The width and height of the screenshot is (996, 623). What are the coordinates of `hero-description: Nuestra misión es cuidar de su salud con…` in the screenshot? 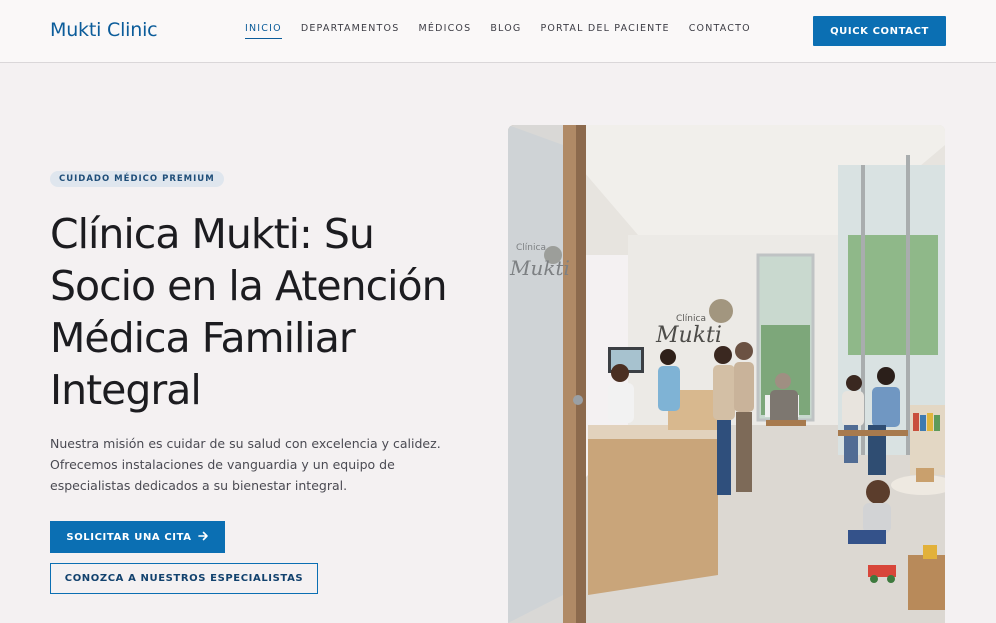 It's located at (245, 464).